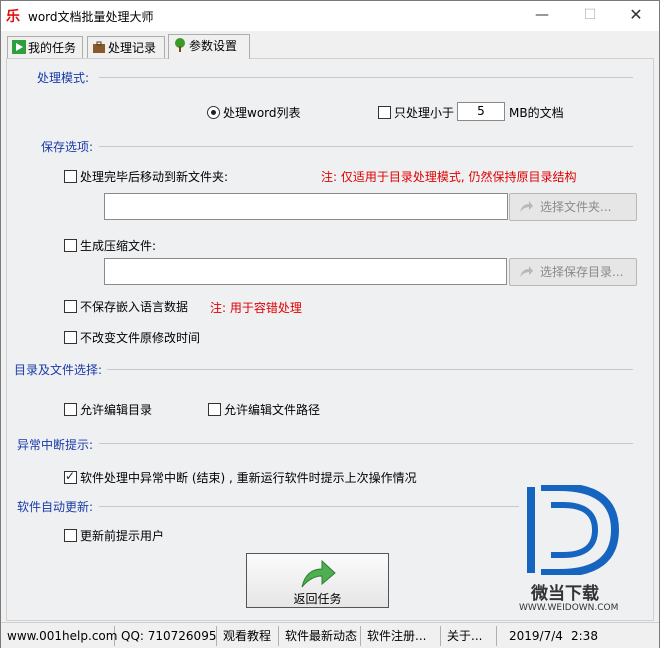 The width and height of the screenshot is (660, 648). I want to click on status-tutorial: 观看教程, so click(248, 636).